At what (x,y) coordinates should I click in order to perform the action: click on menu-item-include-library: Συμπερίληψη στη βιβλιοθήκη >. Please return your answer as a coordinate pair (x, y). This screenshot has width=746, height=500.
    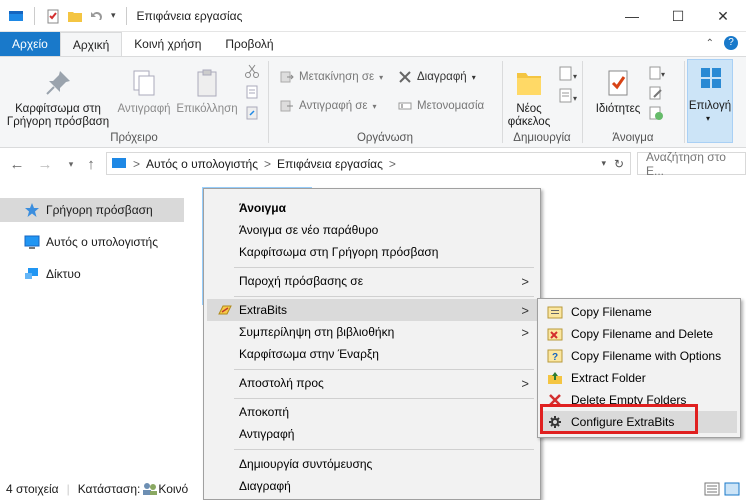
    Looking at the image, I should click on (372, 332).